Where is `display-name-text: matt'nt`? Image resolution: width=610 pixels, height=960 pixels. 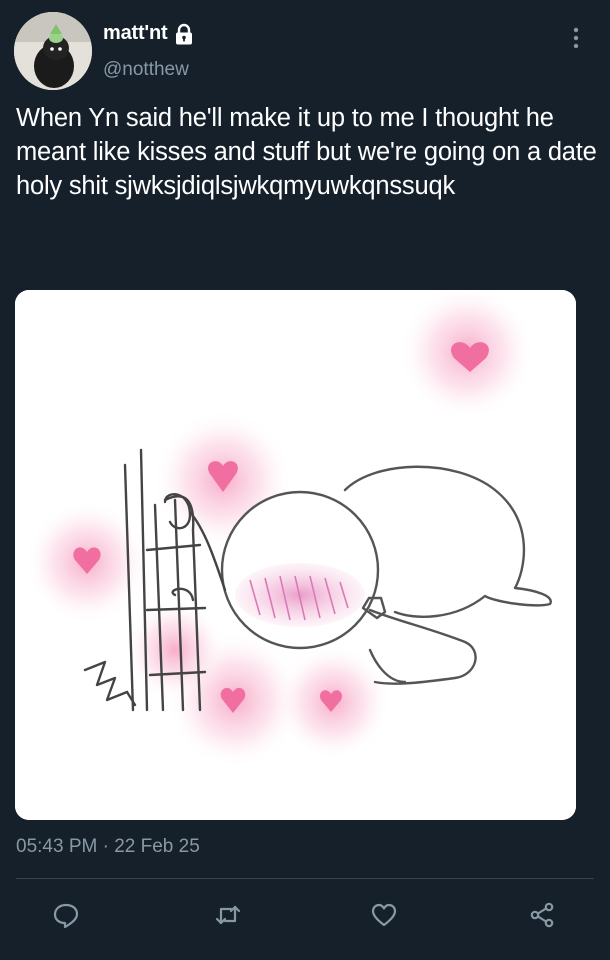
display-name-text: matt'nt is located at coordinates (135, 33).